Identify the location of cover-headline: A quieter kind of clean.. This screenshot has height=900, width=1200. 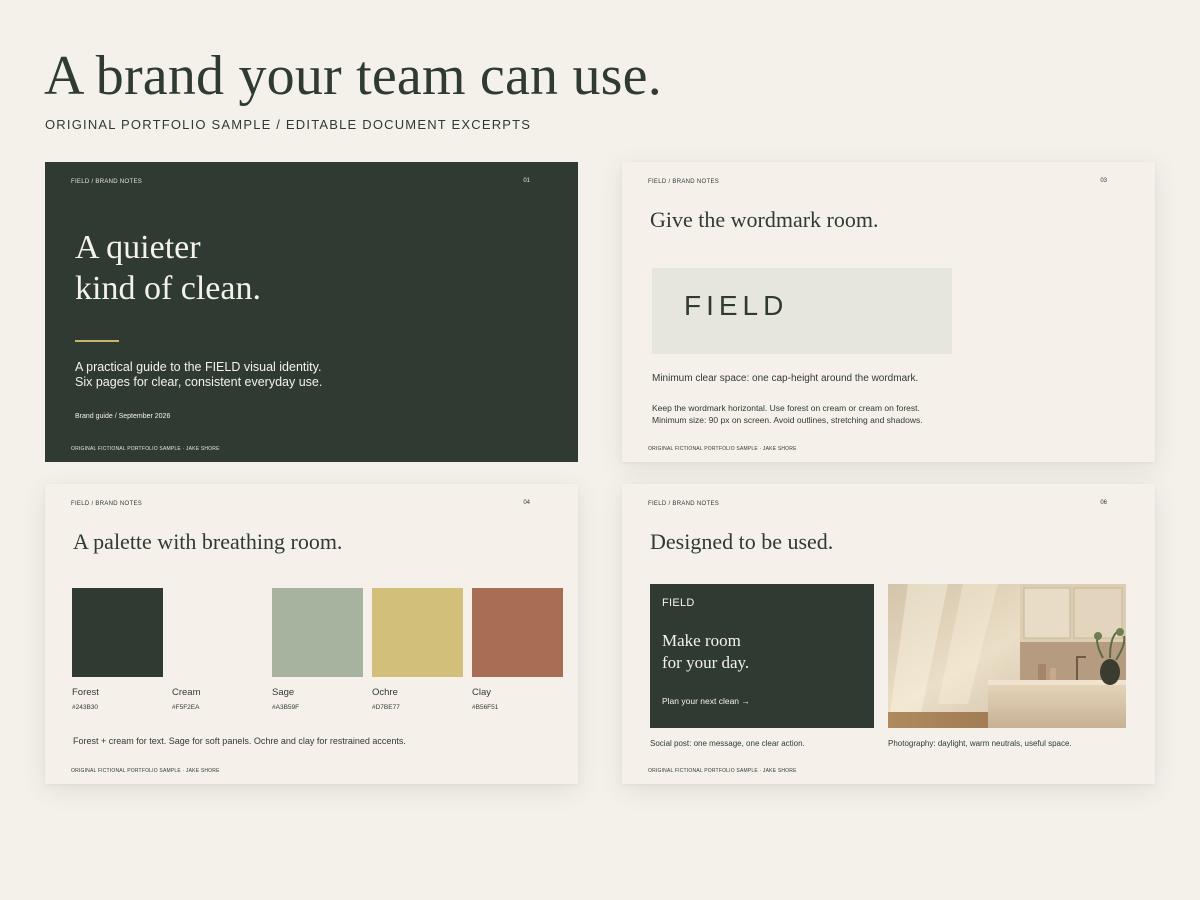
(168, 268).